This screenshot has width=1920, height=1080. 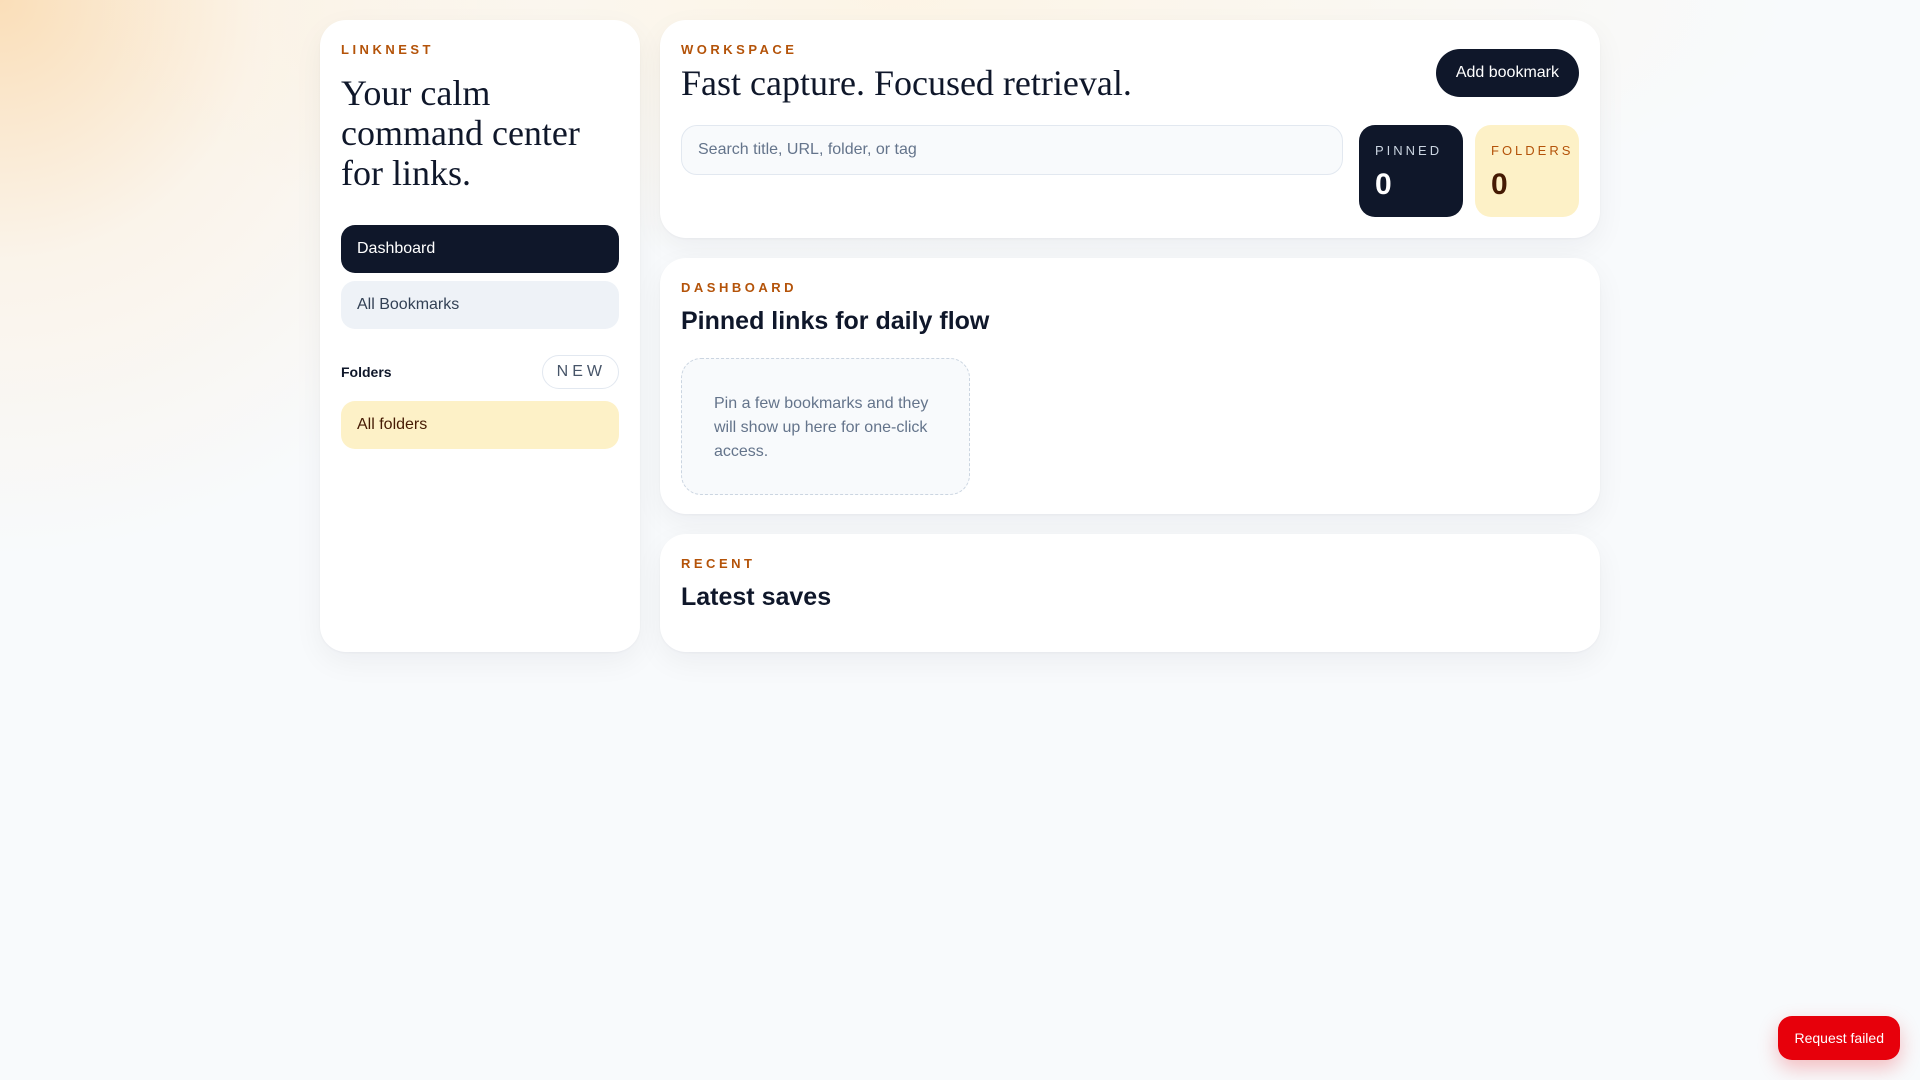 What do you see at coordinates (1012, 150) in the screenshot?
I see `search-input` at bounding box center [1012, 150].